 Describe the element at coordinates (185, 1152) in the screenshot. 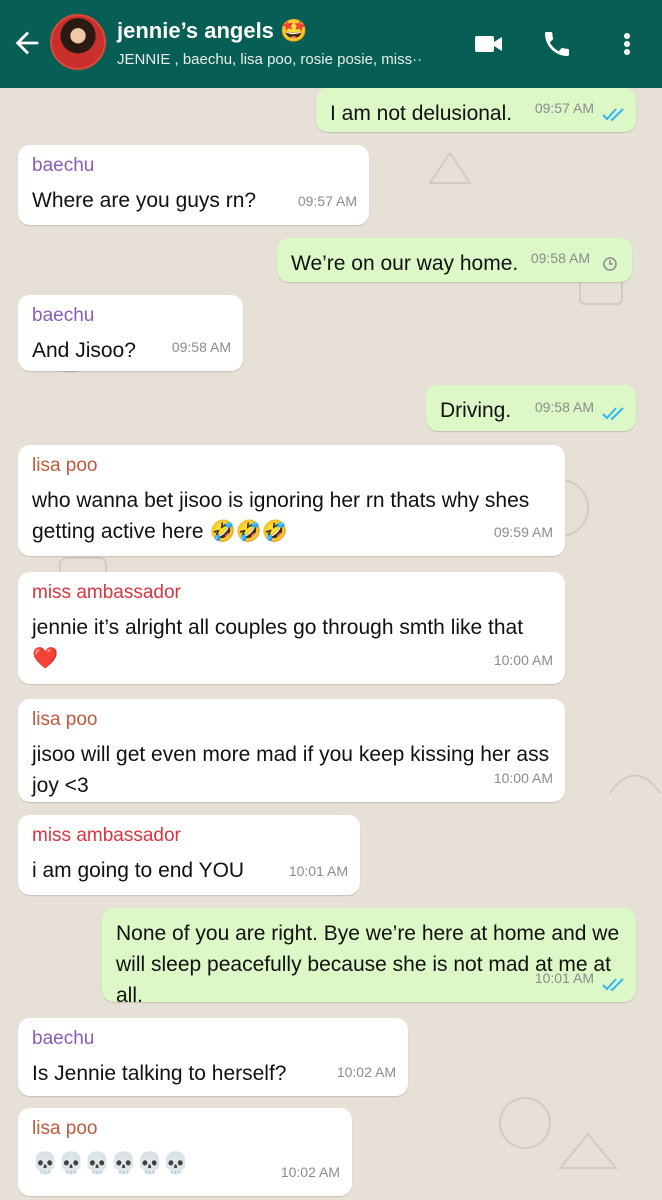

I see `message-incoming: lisa poo 💀💀💀💀💀💀 10:02 AM` at that location.